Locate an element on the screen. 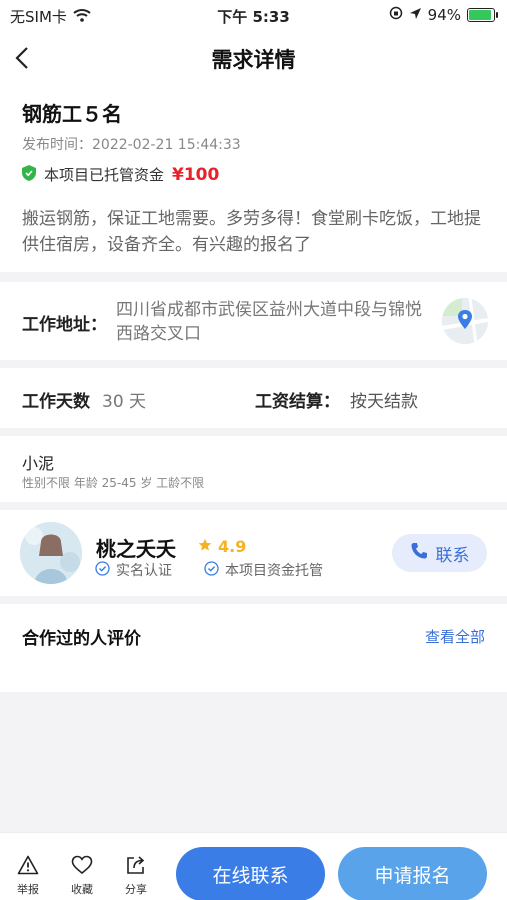 This screenshot has height=900, width=507. job-title: 钢筋工５名 is located at coordinates (72, 114).